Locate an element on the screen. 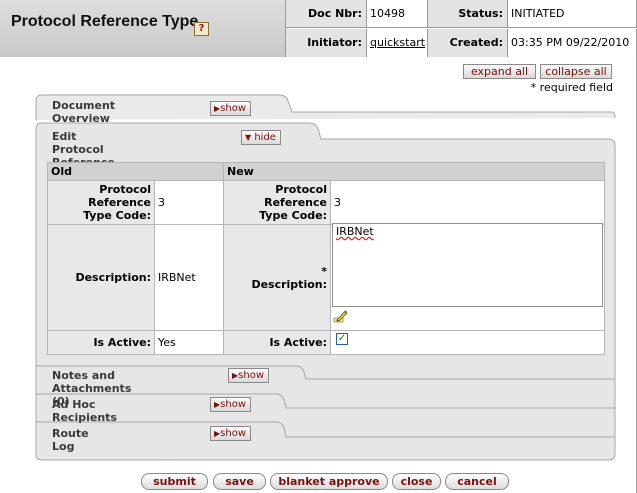 The width and height of the screenshot is (637, 493). old-type-code-value: 3 is located at coordinates (189, 202).